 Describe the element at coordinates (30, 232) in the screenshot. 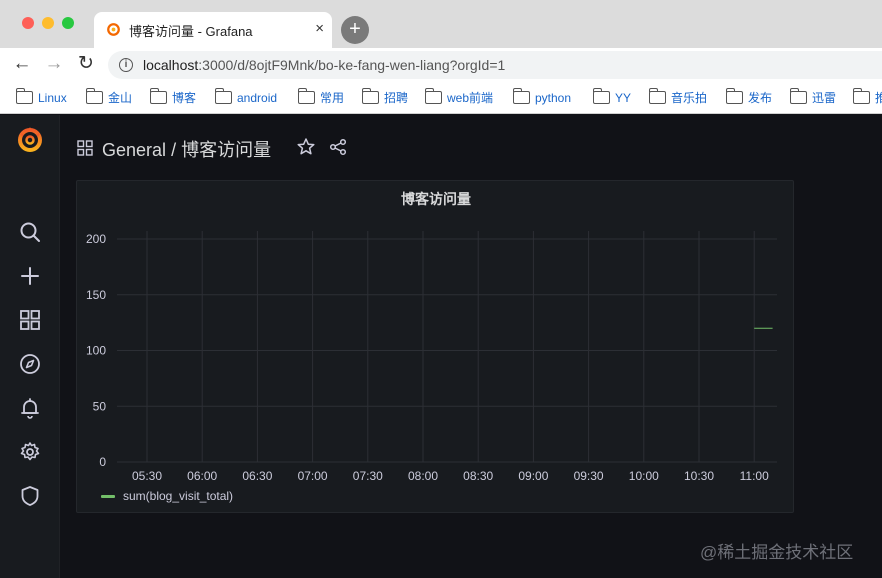

I see `search-icon` at that location.